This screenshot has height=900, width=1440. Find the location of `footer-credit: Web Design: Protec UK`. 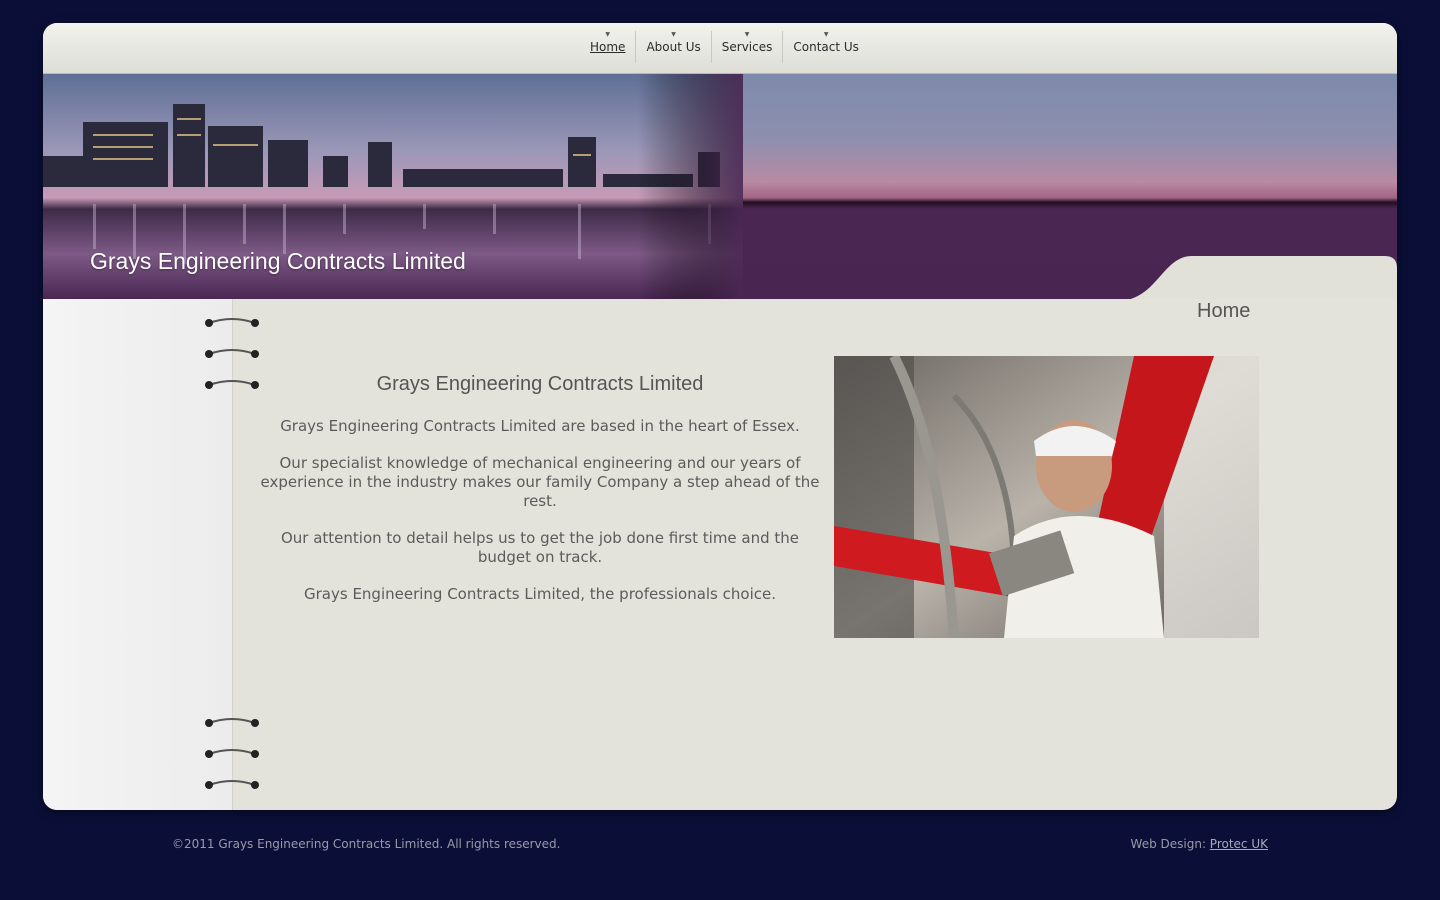

footer-credit: Web Design: Protec UK is located at coordinates (1199, 844).